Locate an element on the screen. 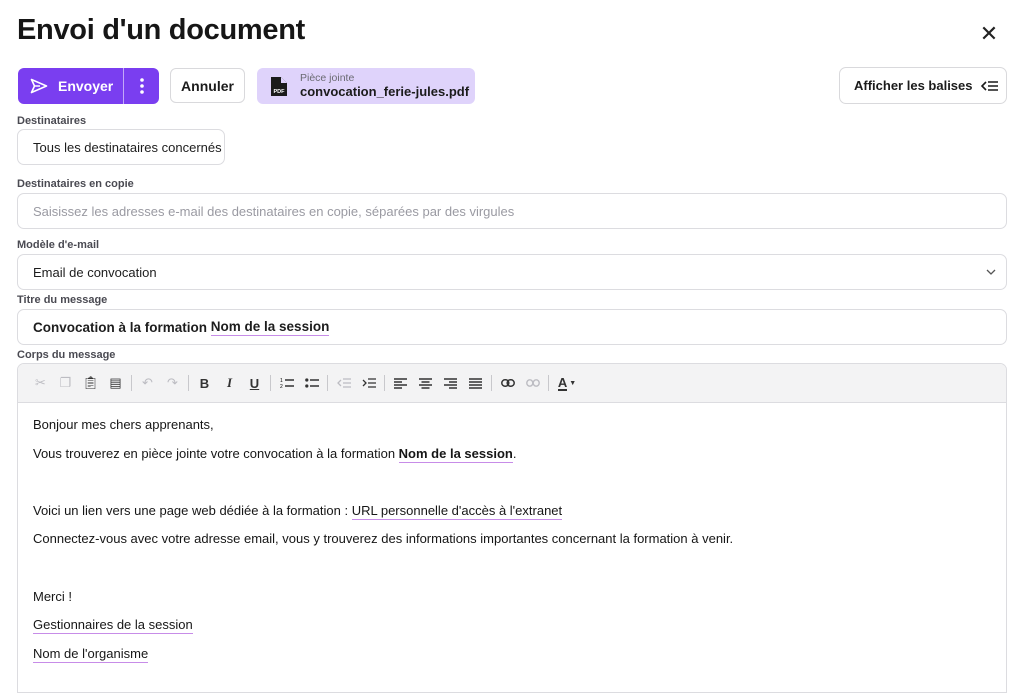  align-left-icon is located at coordinates (400, 383).